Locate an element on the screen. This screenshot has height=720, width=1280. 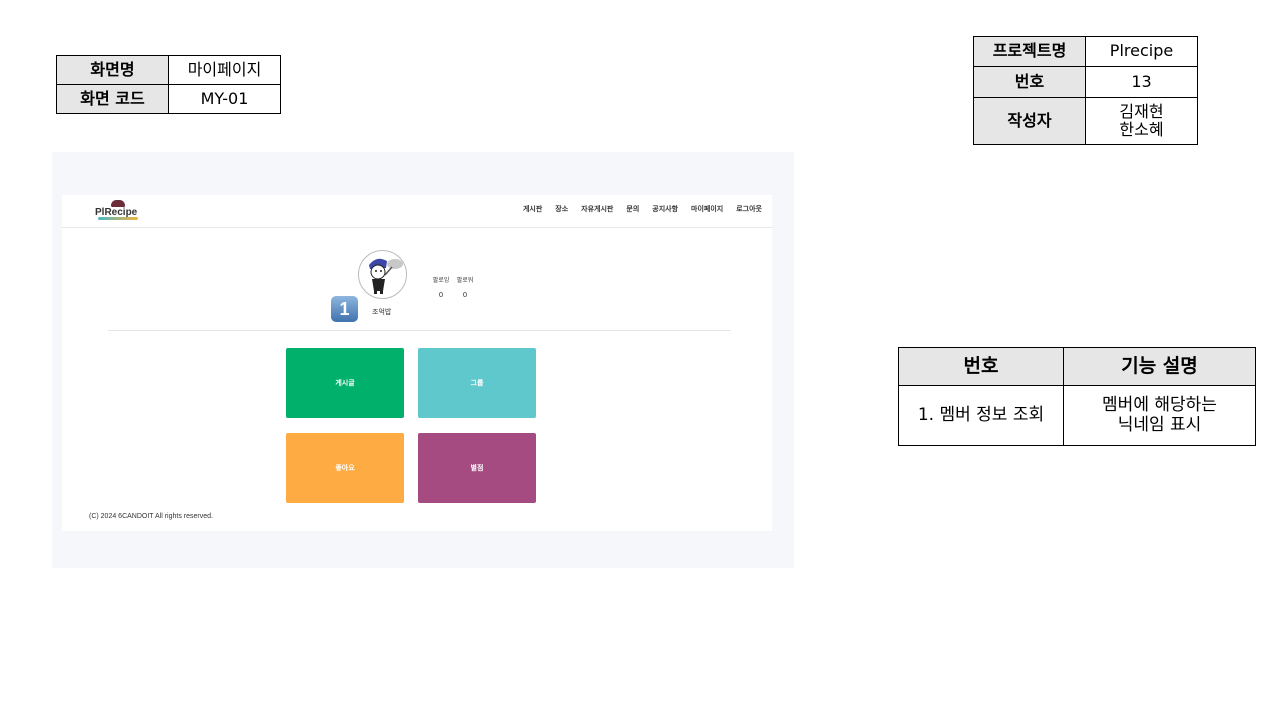
screen-name-value: 마이페이지 is located at coordinates (224, 70).